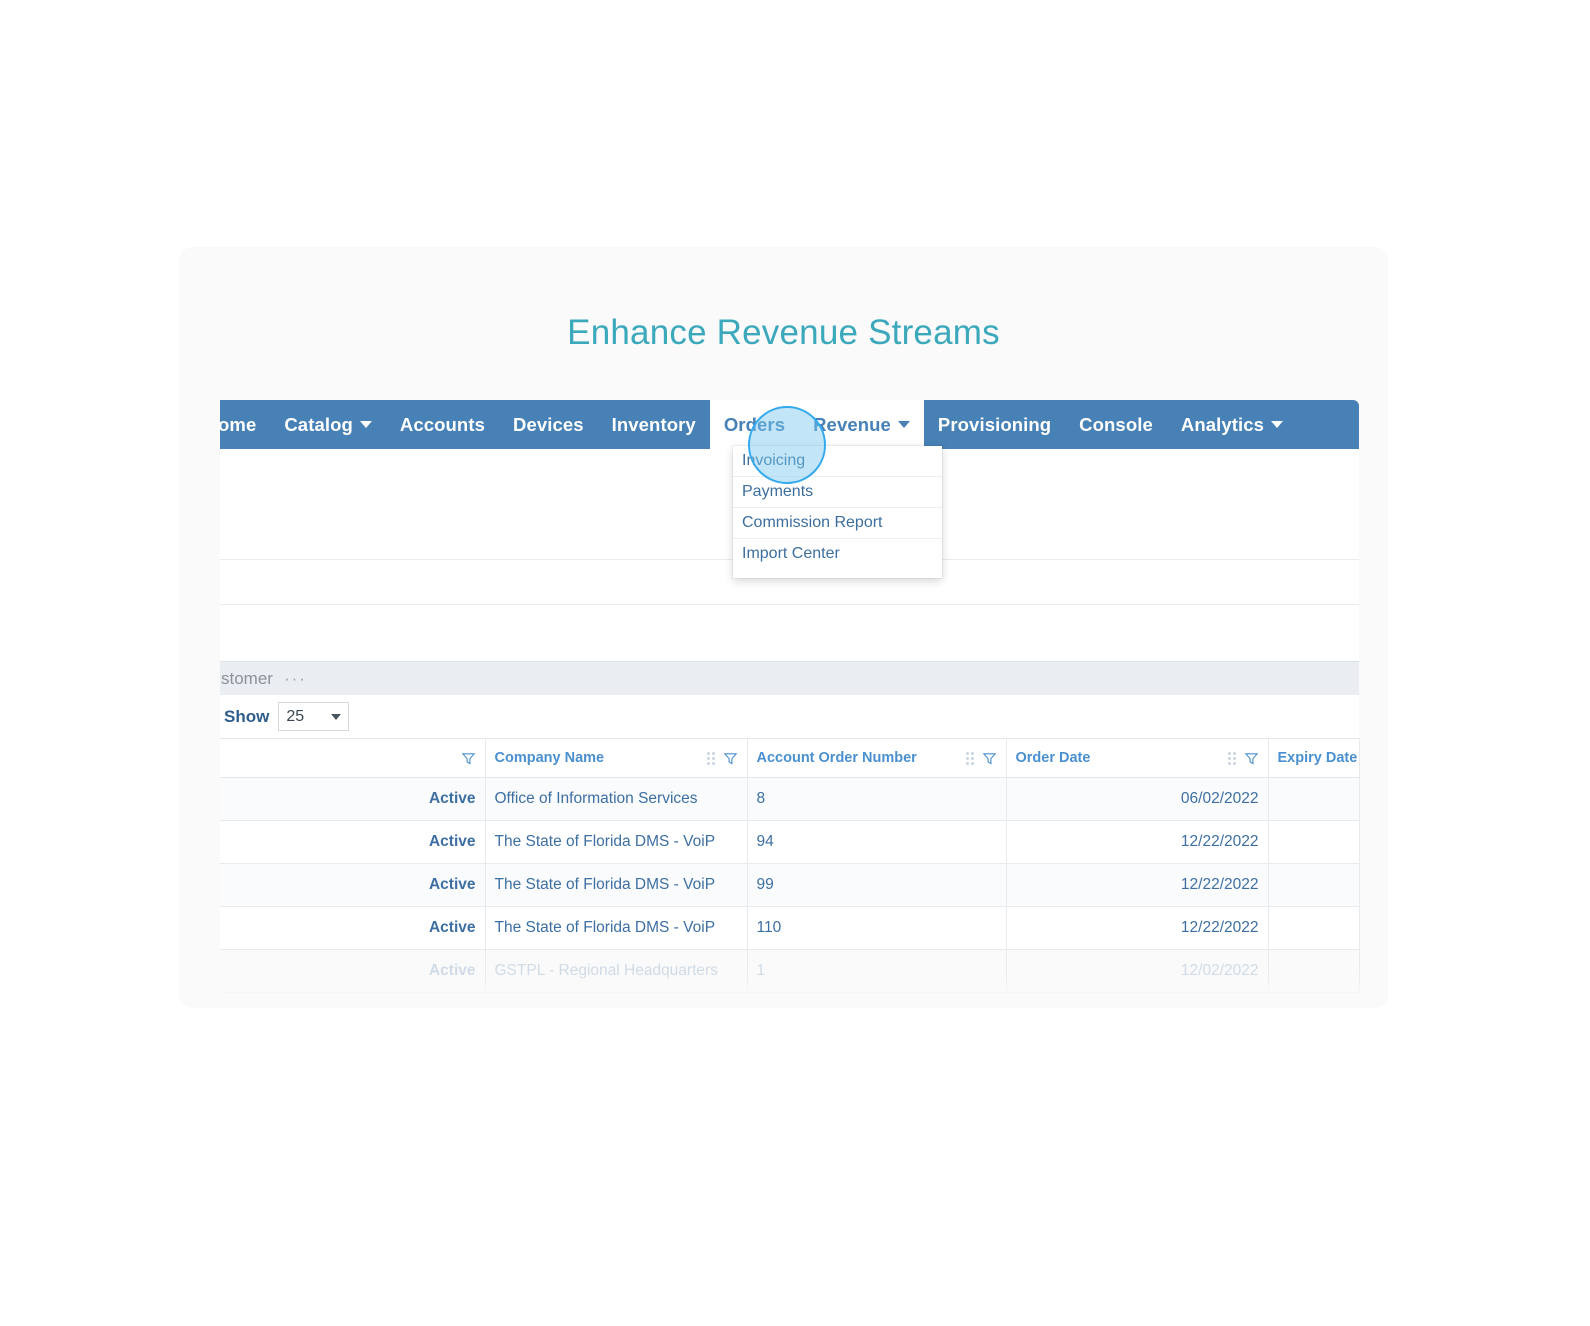  I want to click on nav-item-label: Accounts, so click(442, 424).